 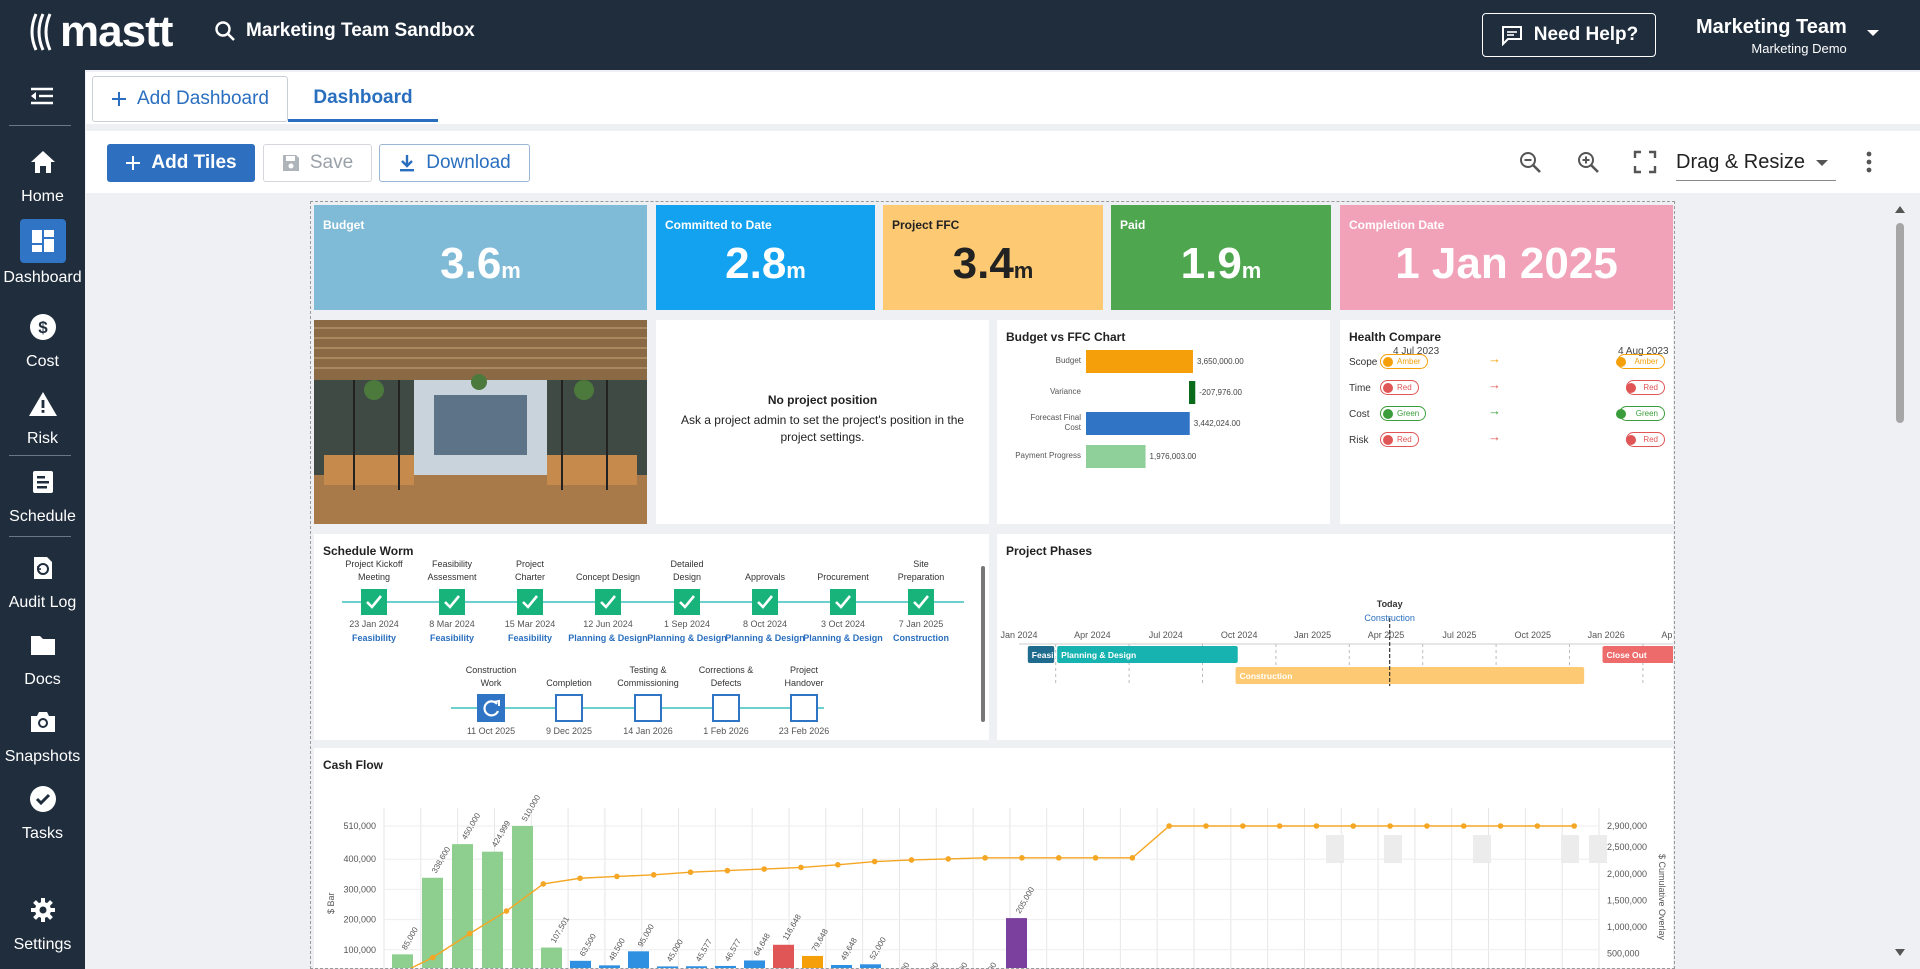 What do you see at coordinates (687, 577) in the screenshot?
I see `milestone-name: Design` at bounding box center [687, 577].